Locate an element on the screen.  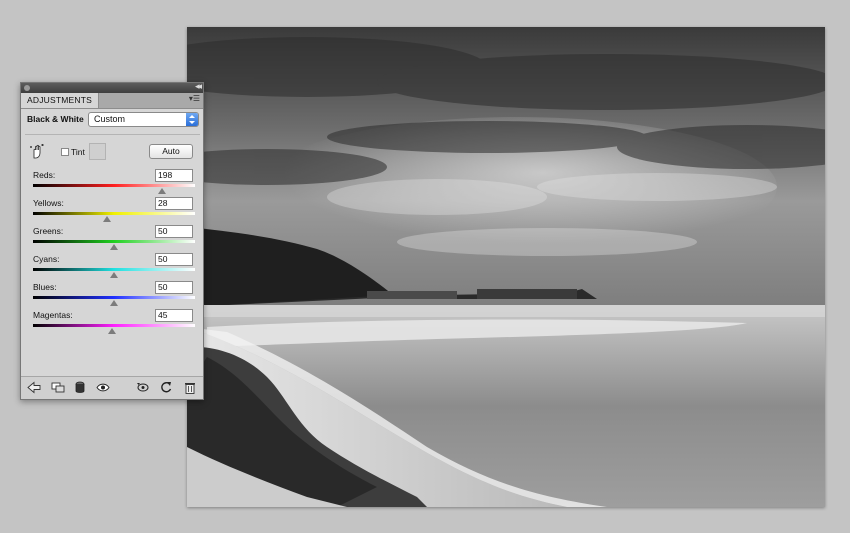
tab-adjustments: ADJUSTMENTS is located at coordinates (60, 100).